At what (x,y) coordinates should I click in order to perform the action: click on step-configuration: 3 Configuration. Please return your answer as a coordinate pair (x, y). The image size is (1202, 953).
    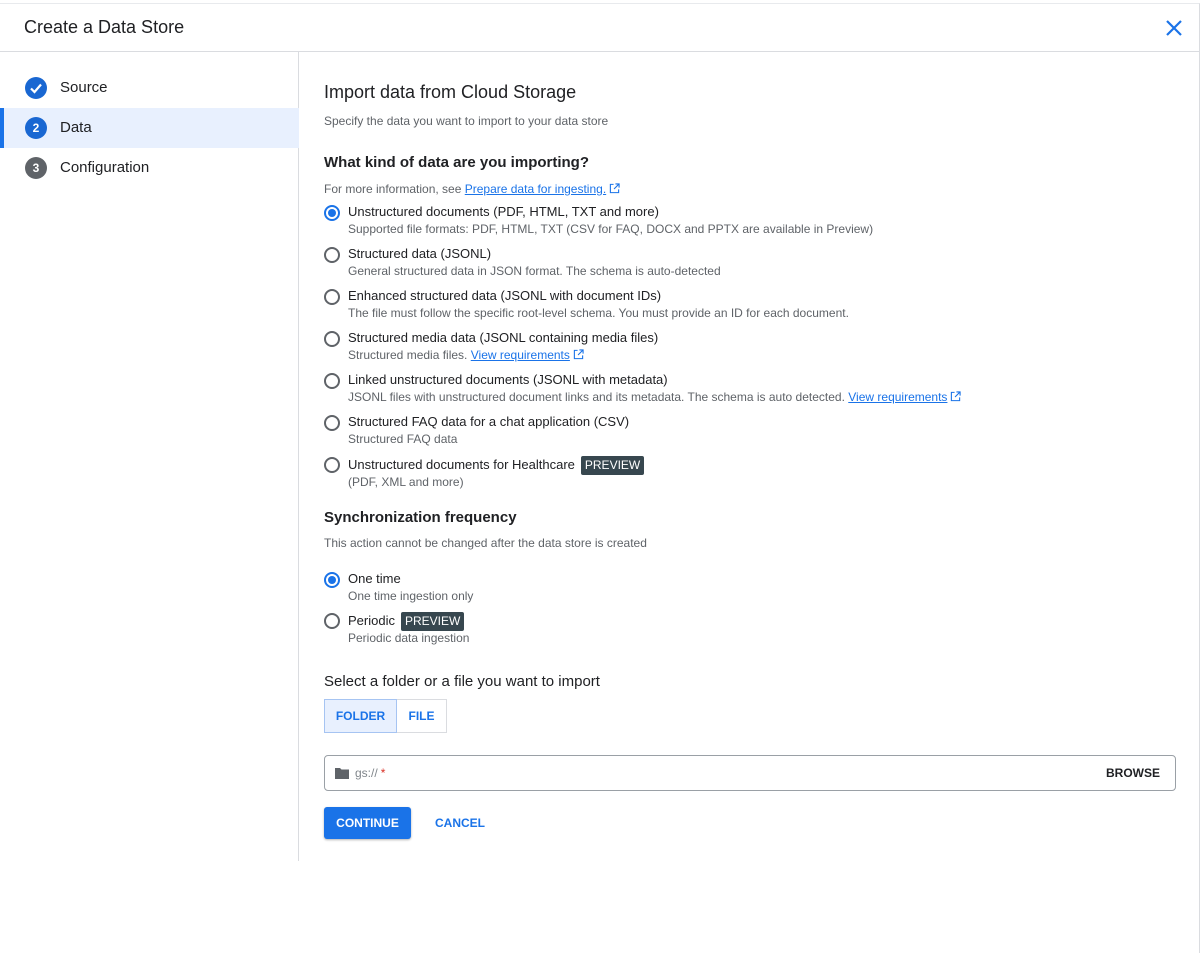
    Looking at the image, I should click on (149, 168).